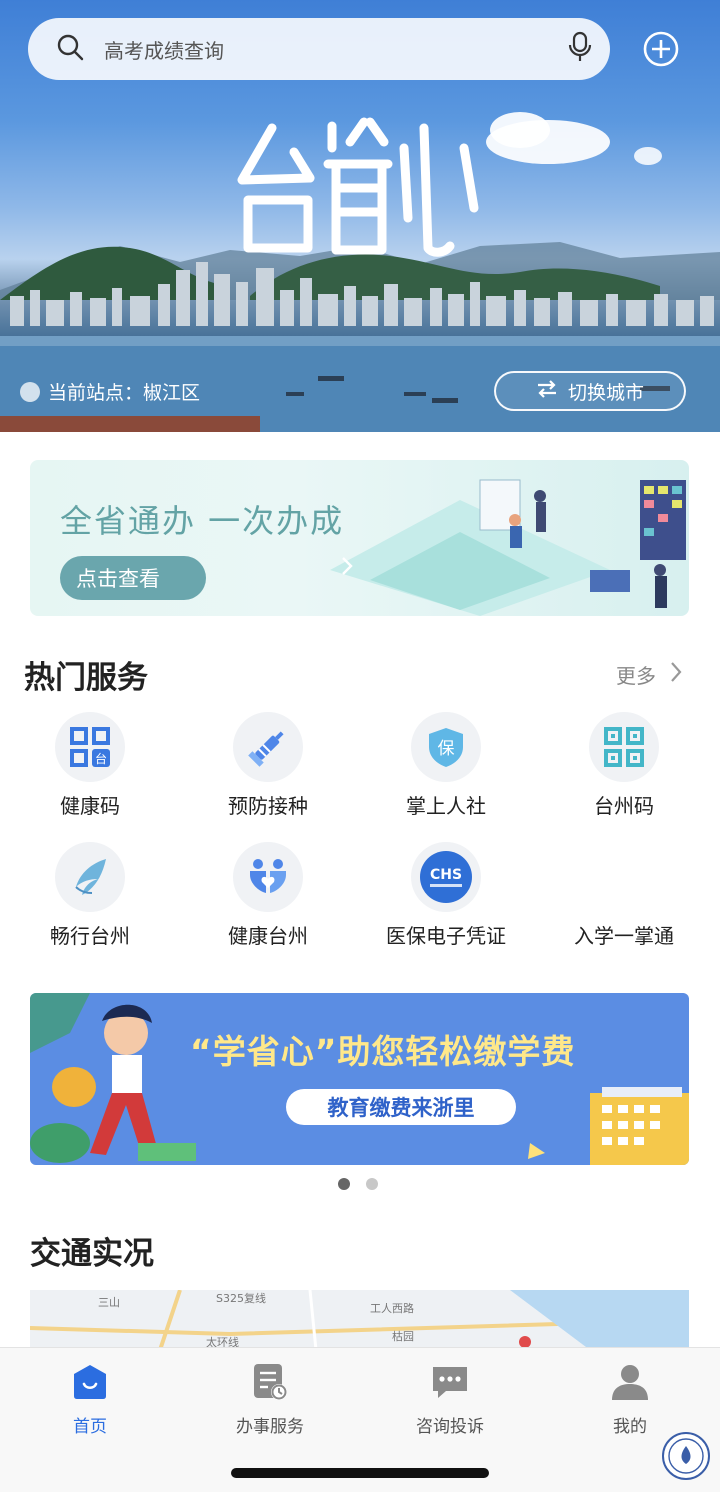  What do you see at coordinates (624, 806) in the screenshot?
I see `service-label: 台州码` at bounding box center [624, 806].